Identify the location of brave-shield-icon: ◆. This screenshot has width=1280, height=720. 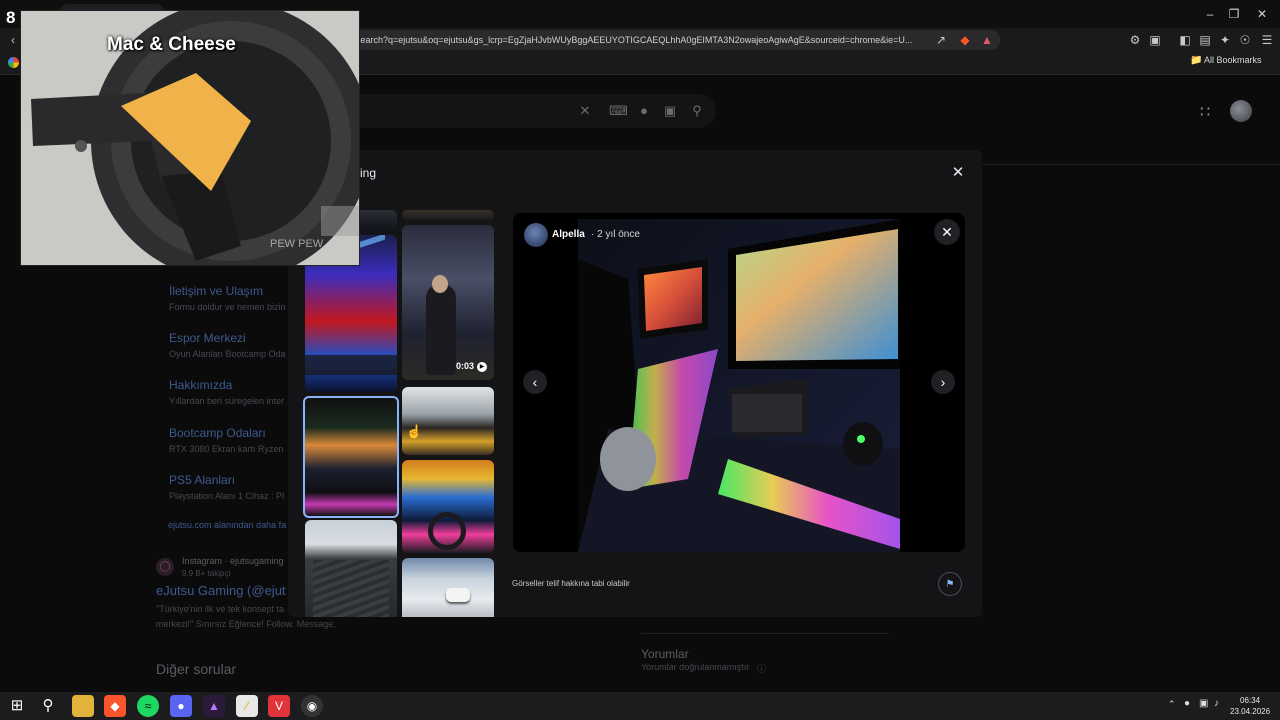
(965, 40).